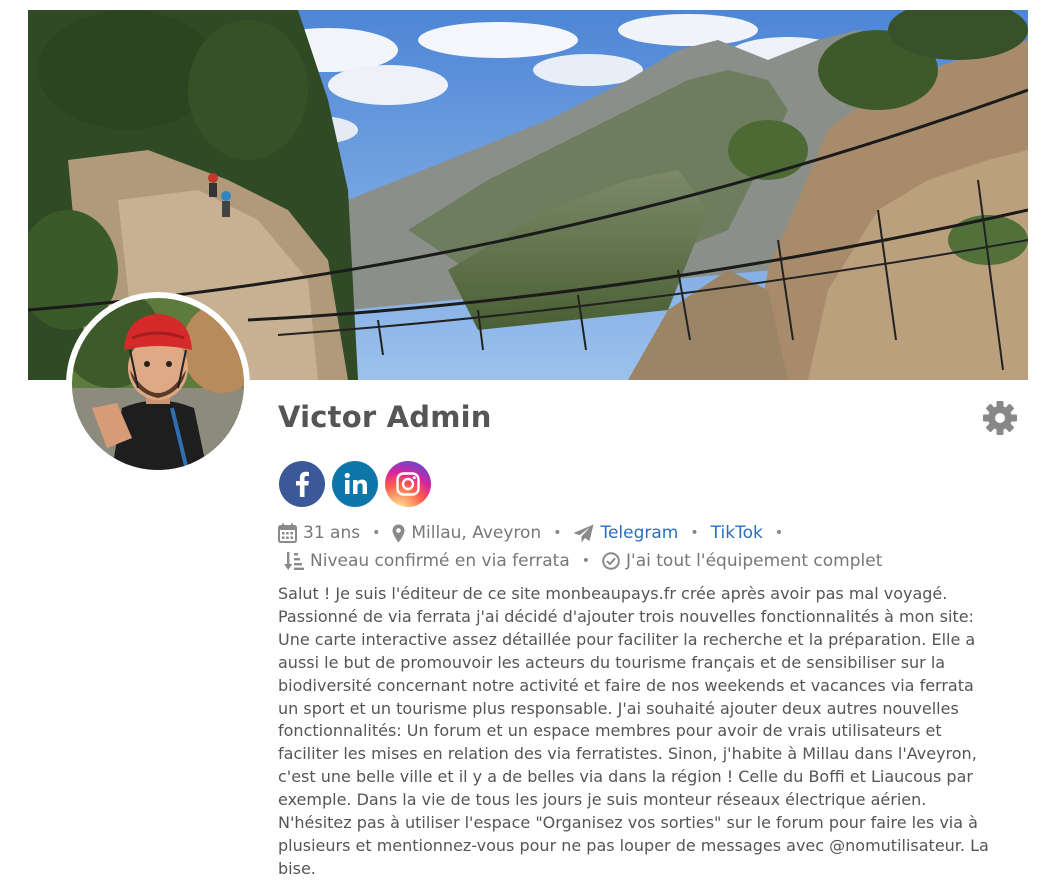 This screenshot has width=1058, height=881. Describe the element at coordinates (639, 533) in the screenshot. I see `telegram-link: Telegram` at that location.